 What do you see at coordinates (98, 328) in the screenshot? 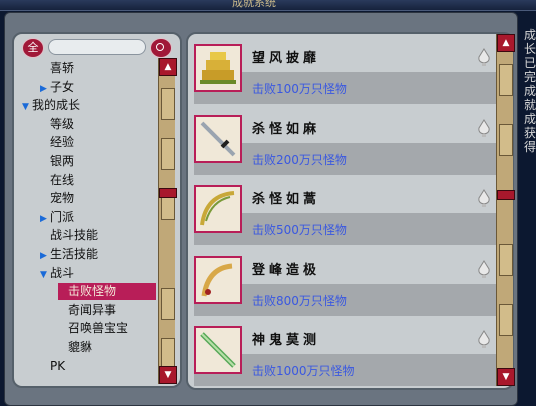
I see `tree-item-label: 召唤兽宝宝` at bounding box center [98, 328].